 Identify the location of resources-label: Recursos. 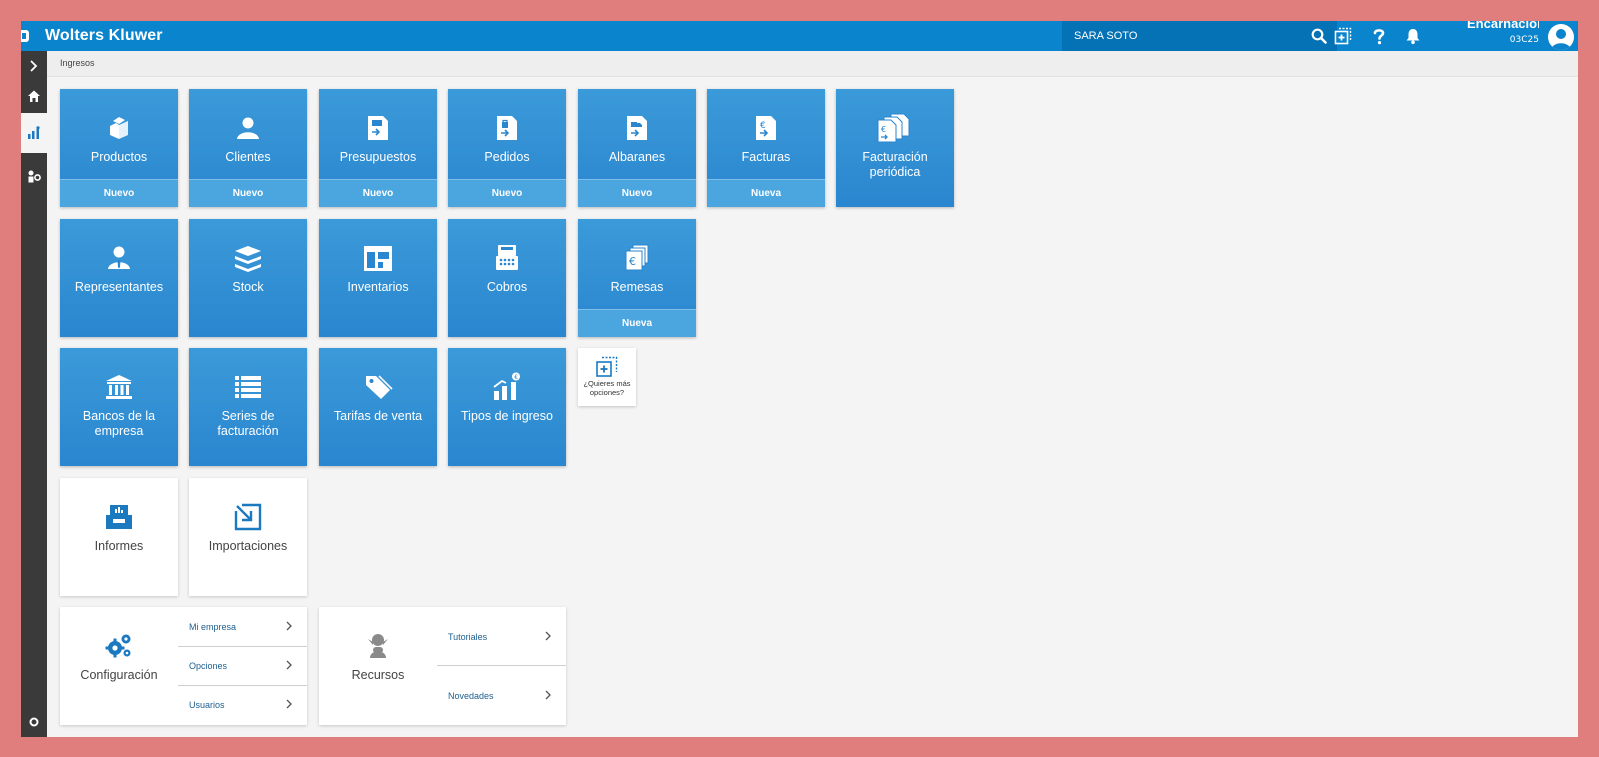
(378, 675).